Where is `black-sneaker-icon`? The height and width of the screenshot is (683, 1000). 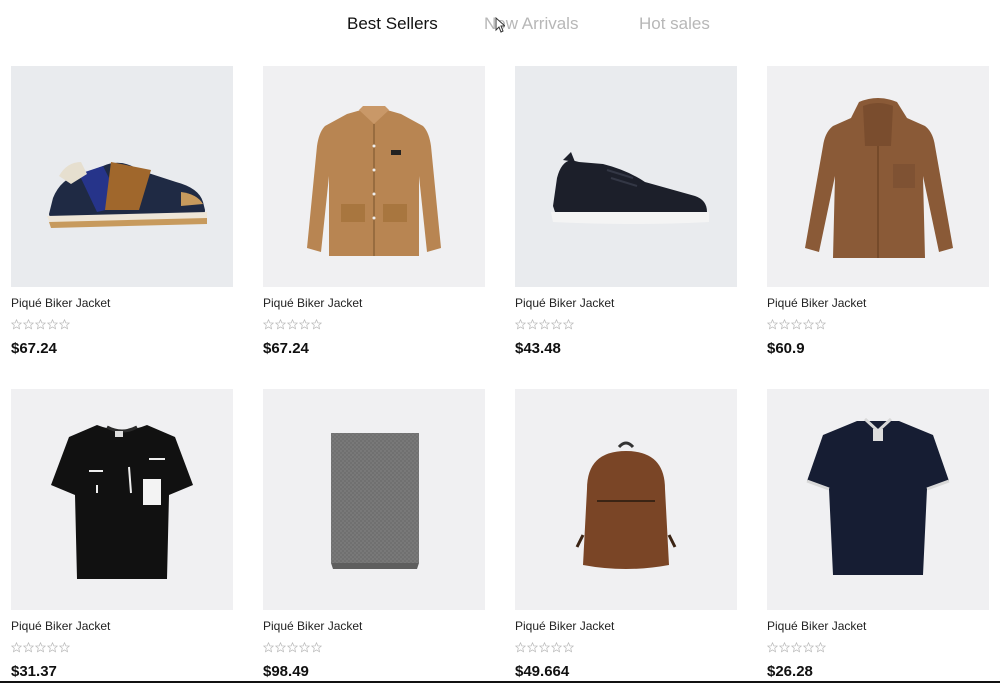
black-sneaker-icon is located at coordinates (626, 176).